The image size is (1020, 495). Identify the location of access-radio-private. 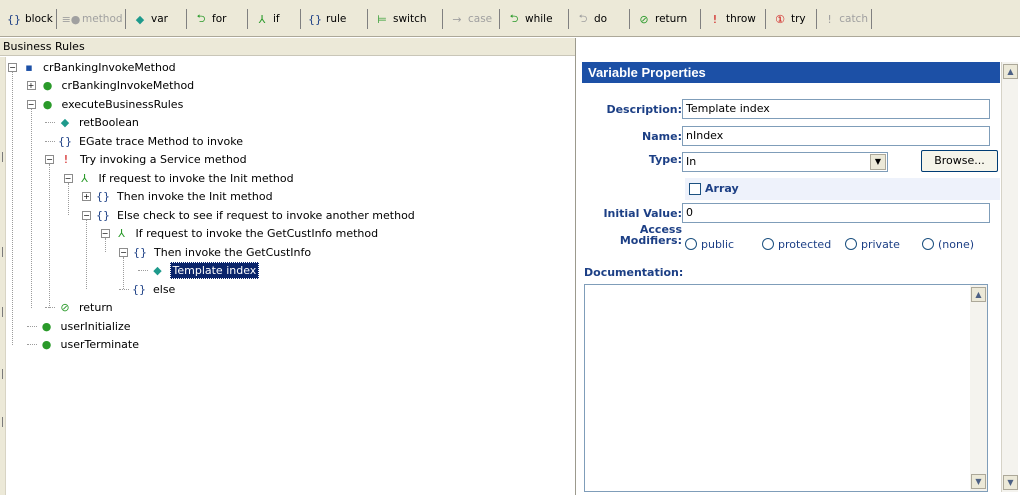
(851, 244).